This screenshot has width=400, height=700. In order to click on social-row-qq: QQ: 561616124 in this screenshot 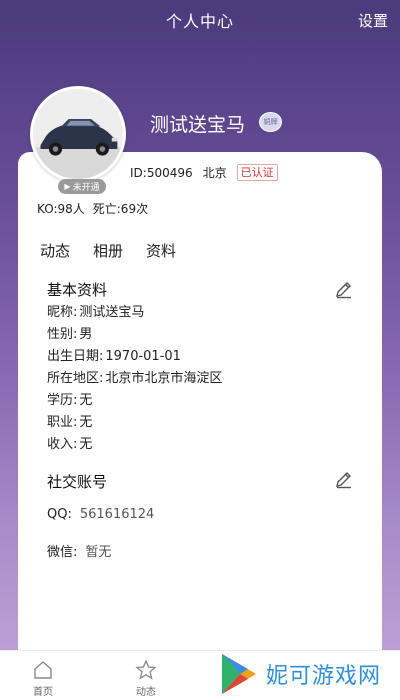, I will do `click(100, 514)`.